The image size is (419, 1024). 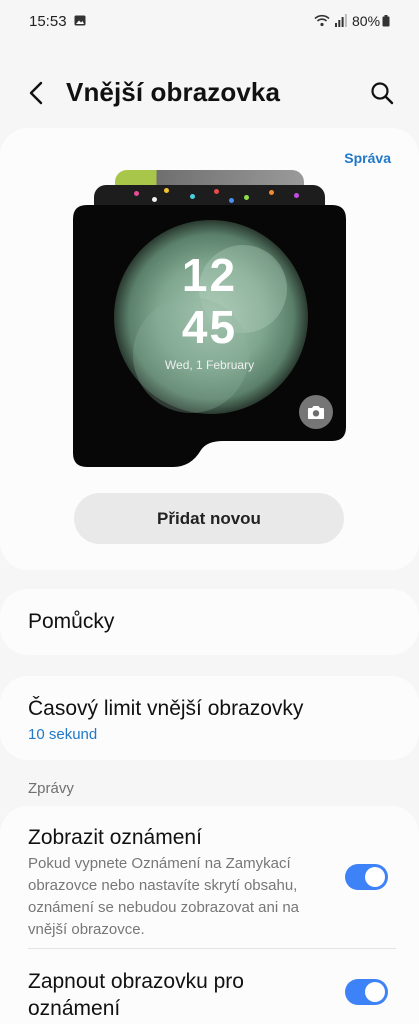 What do you see at coordinates (51, 788) in the screenshot?
I see `messages-section-header: Zprávy` at bounding box center [51, 788].